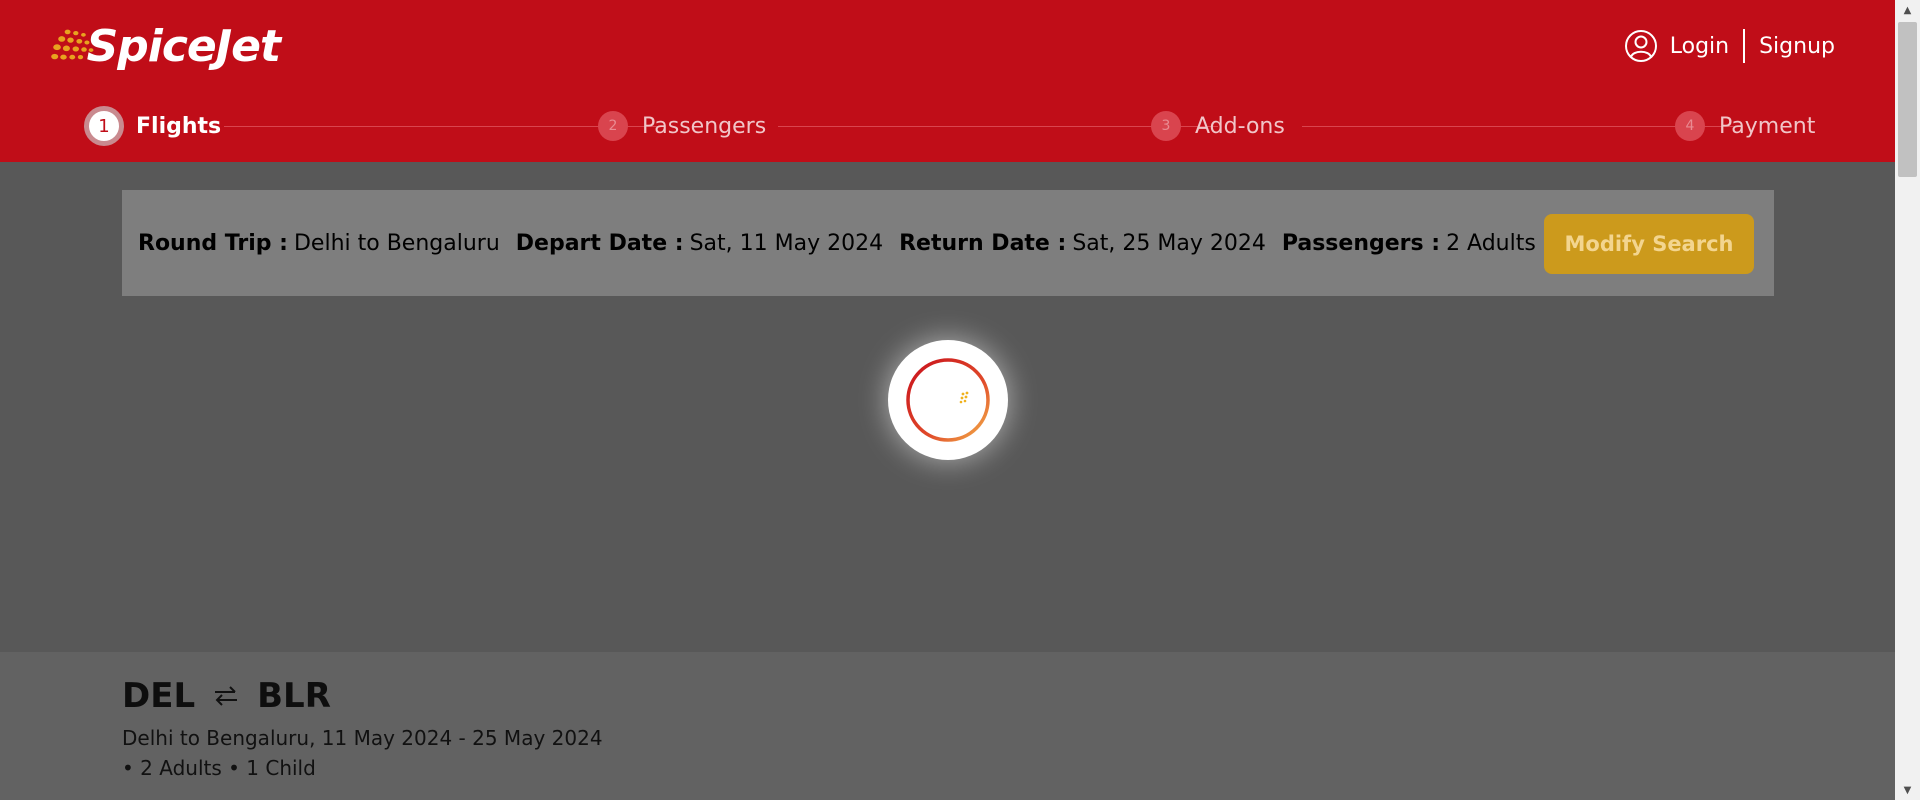 The height and width of the screenshot is (800, 1920). I want to click on auth-links: Login Signup, so click(1729, 46).